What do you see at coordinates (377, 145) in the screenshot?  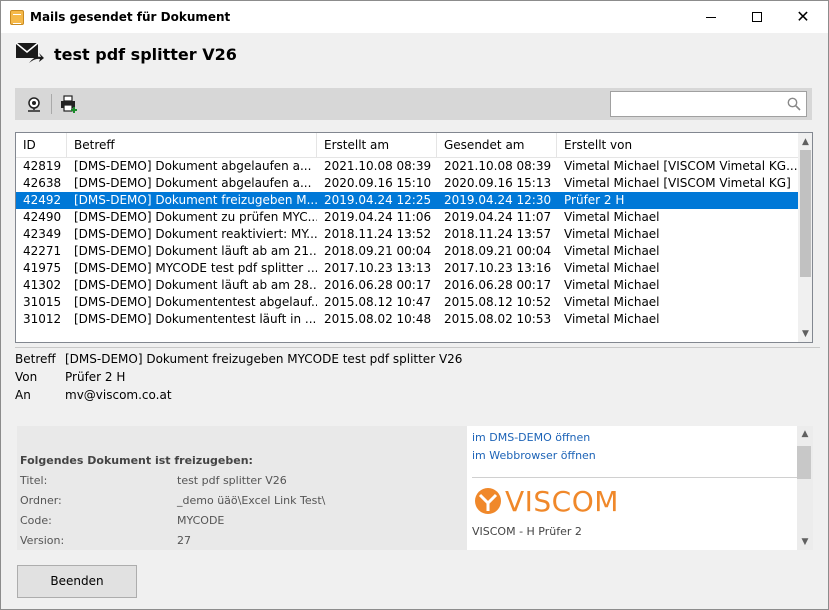 I see `column-header-erstellt-am: Erstellt am` at bounding box center [377, 145].